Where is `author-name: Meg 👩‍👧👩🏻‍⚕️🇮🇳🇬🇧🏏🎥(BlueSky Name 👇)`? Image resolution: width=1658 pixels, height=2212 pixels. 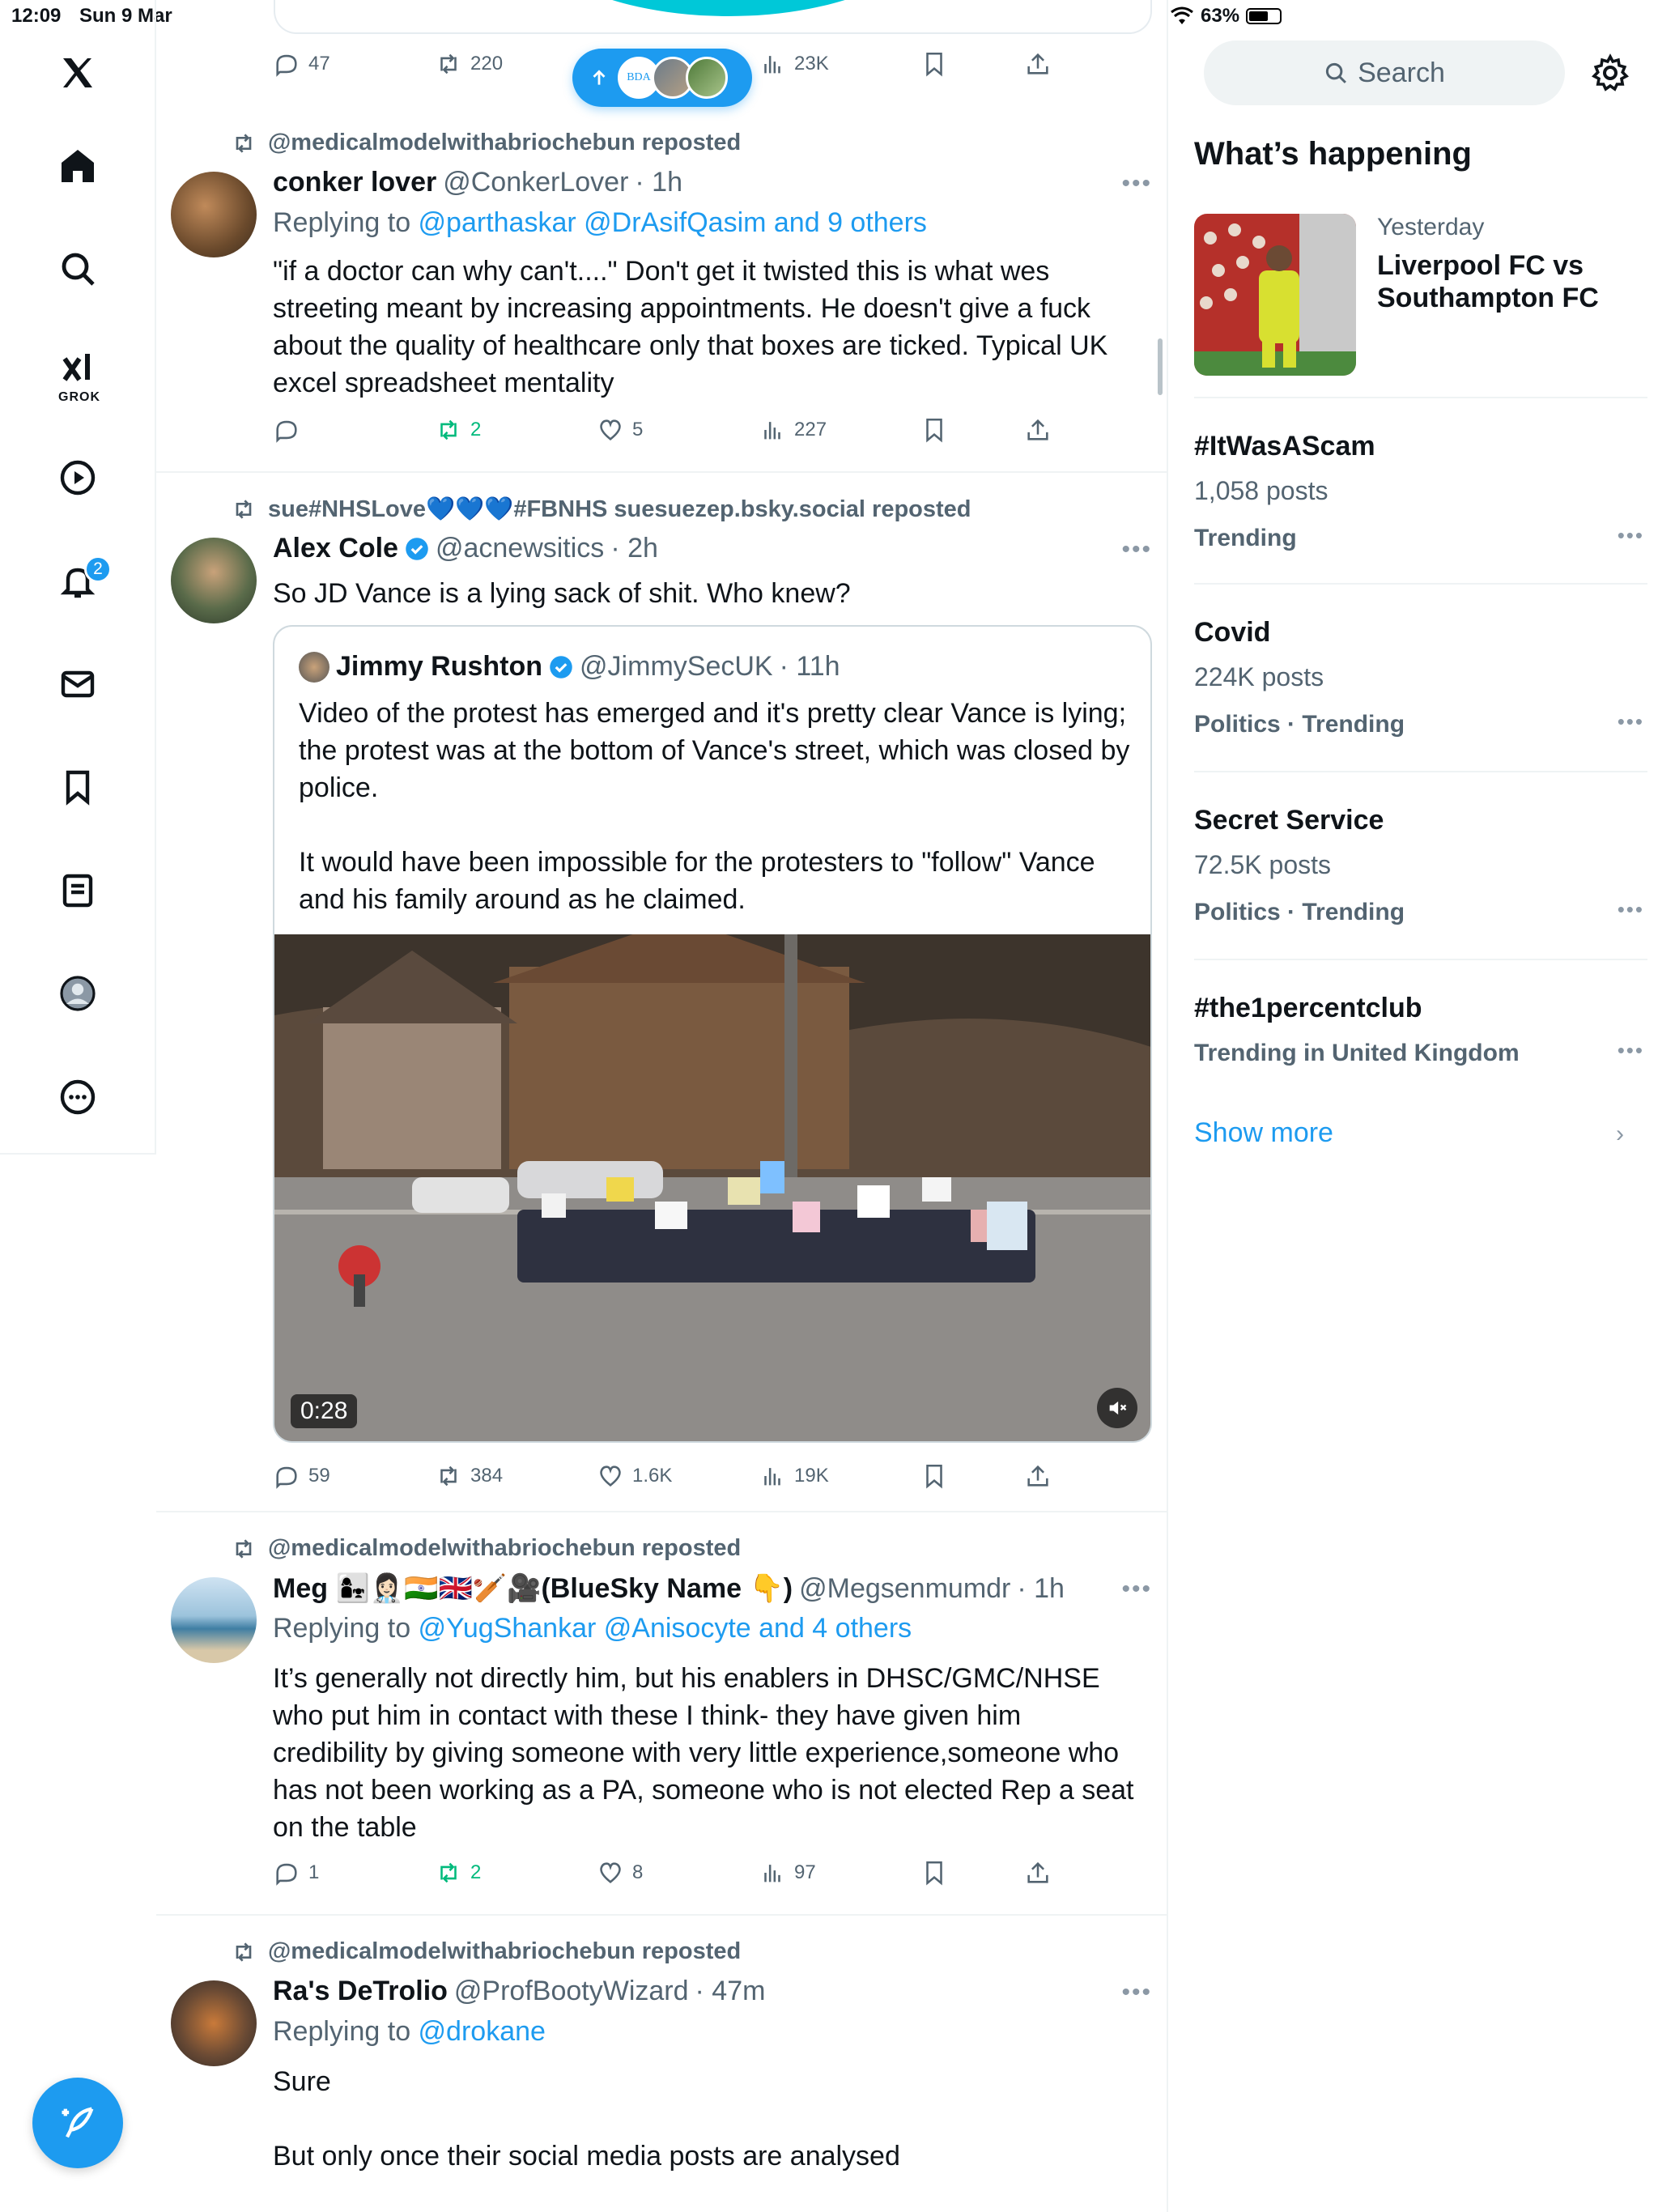
author-name: Meg 👩‍👧👩🏻‍⚕️🇮🇳🇬🇧🏏🎥(BlueSky Name 👇) is located at coordinates (533, 1589).